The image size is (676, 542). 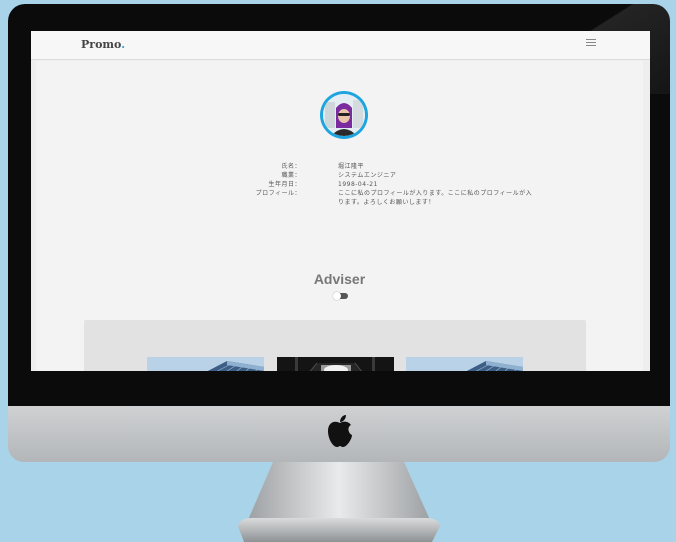 I want to click on logo-text: Promo, so click(x=101, y=44).